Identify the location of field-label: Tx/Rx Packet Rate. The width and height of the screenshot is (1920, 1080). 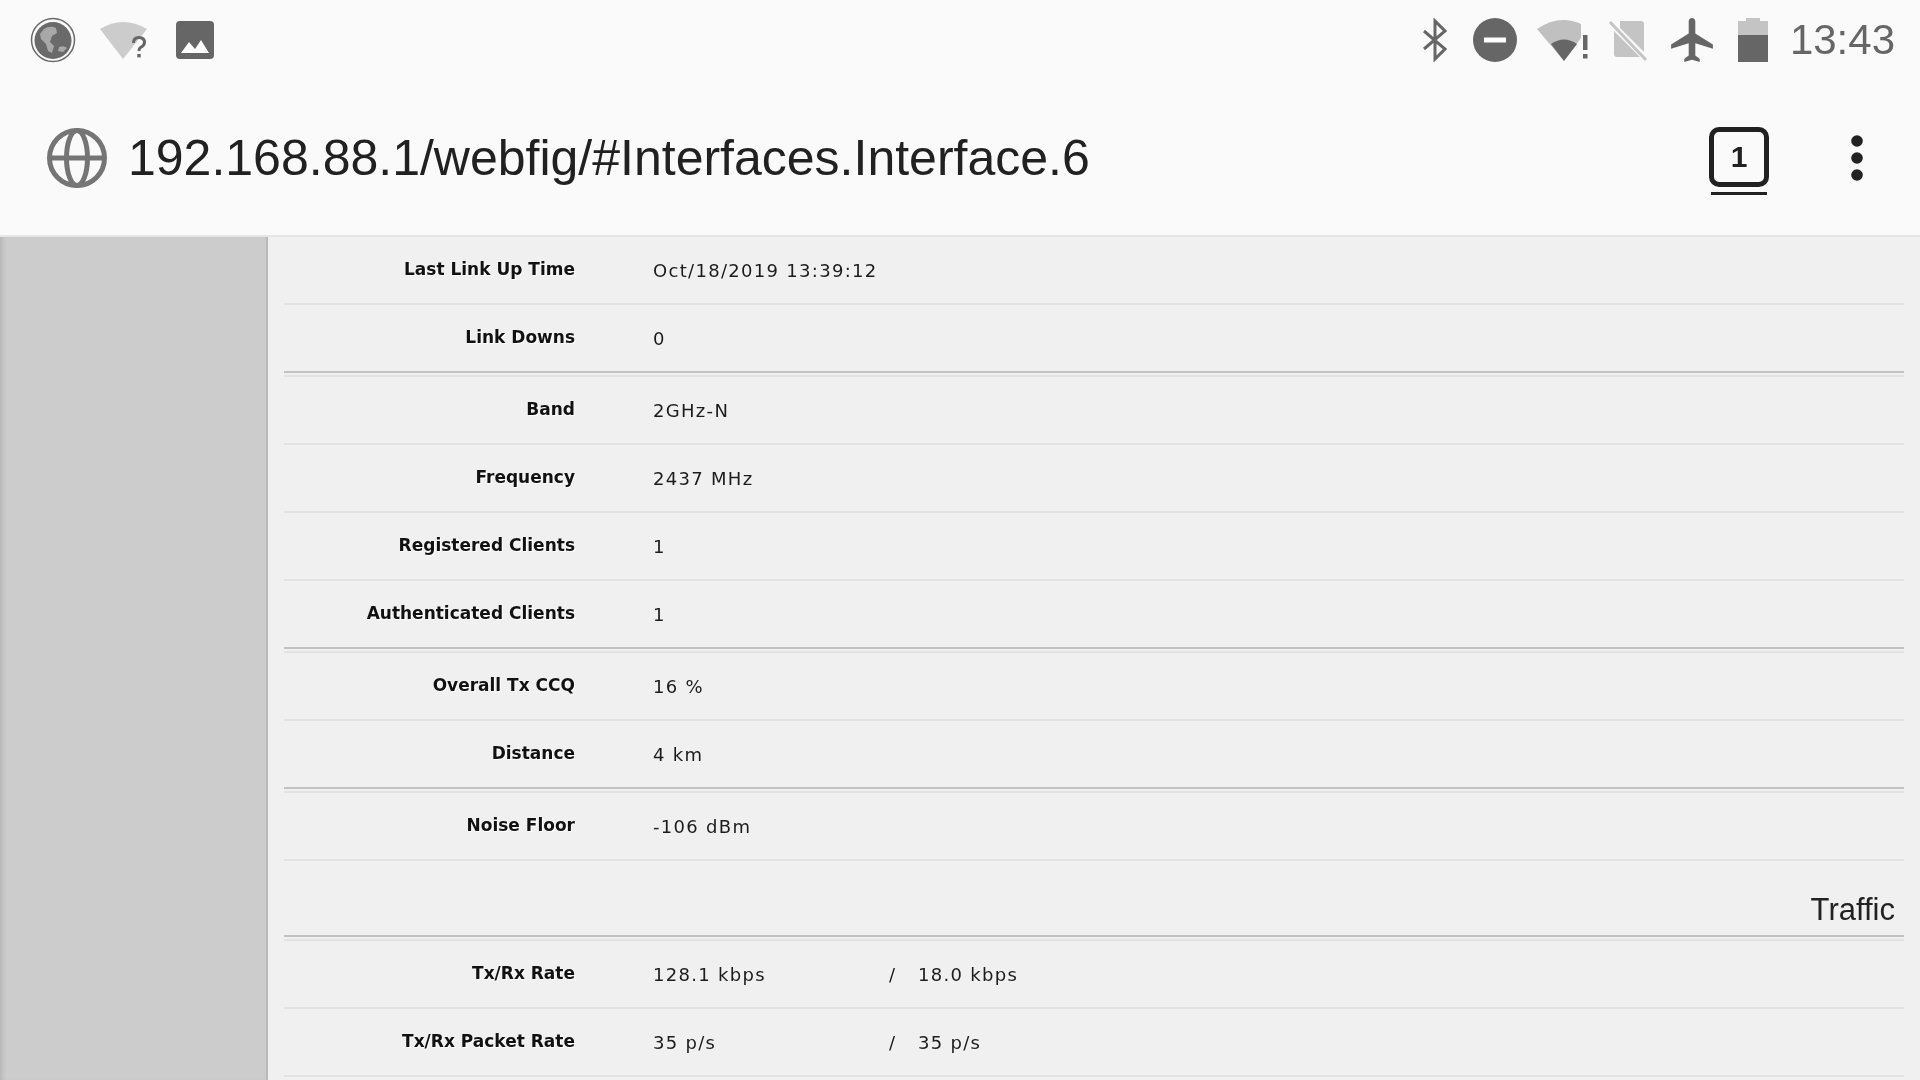
(488, 1041).